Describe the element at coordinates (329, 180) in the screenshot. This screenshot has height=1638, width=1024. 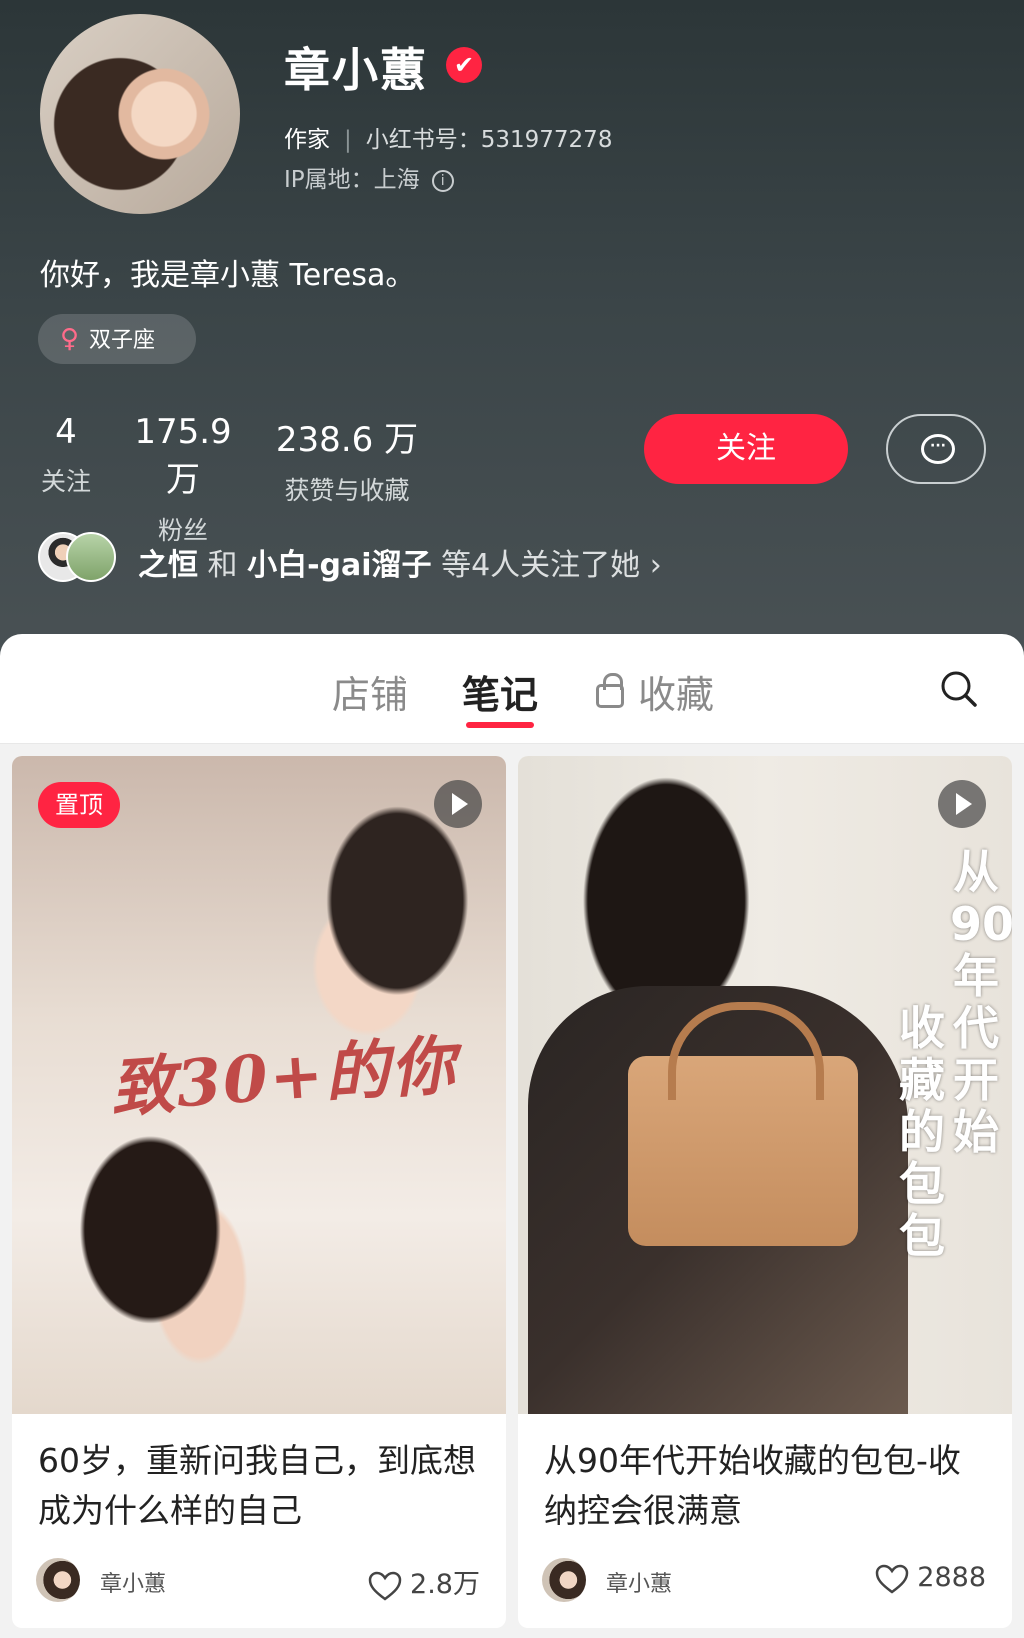
I see `ip-label: IP属地：` at that location.